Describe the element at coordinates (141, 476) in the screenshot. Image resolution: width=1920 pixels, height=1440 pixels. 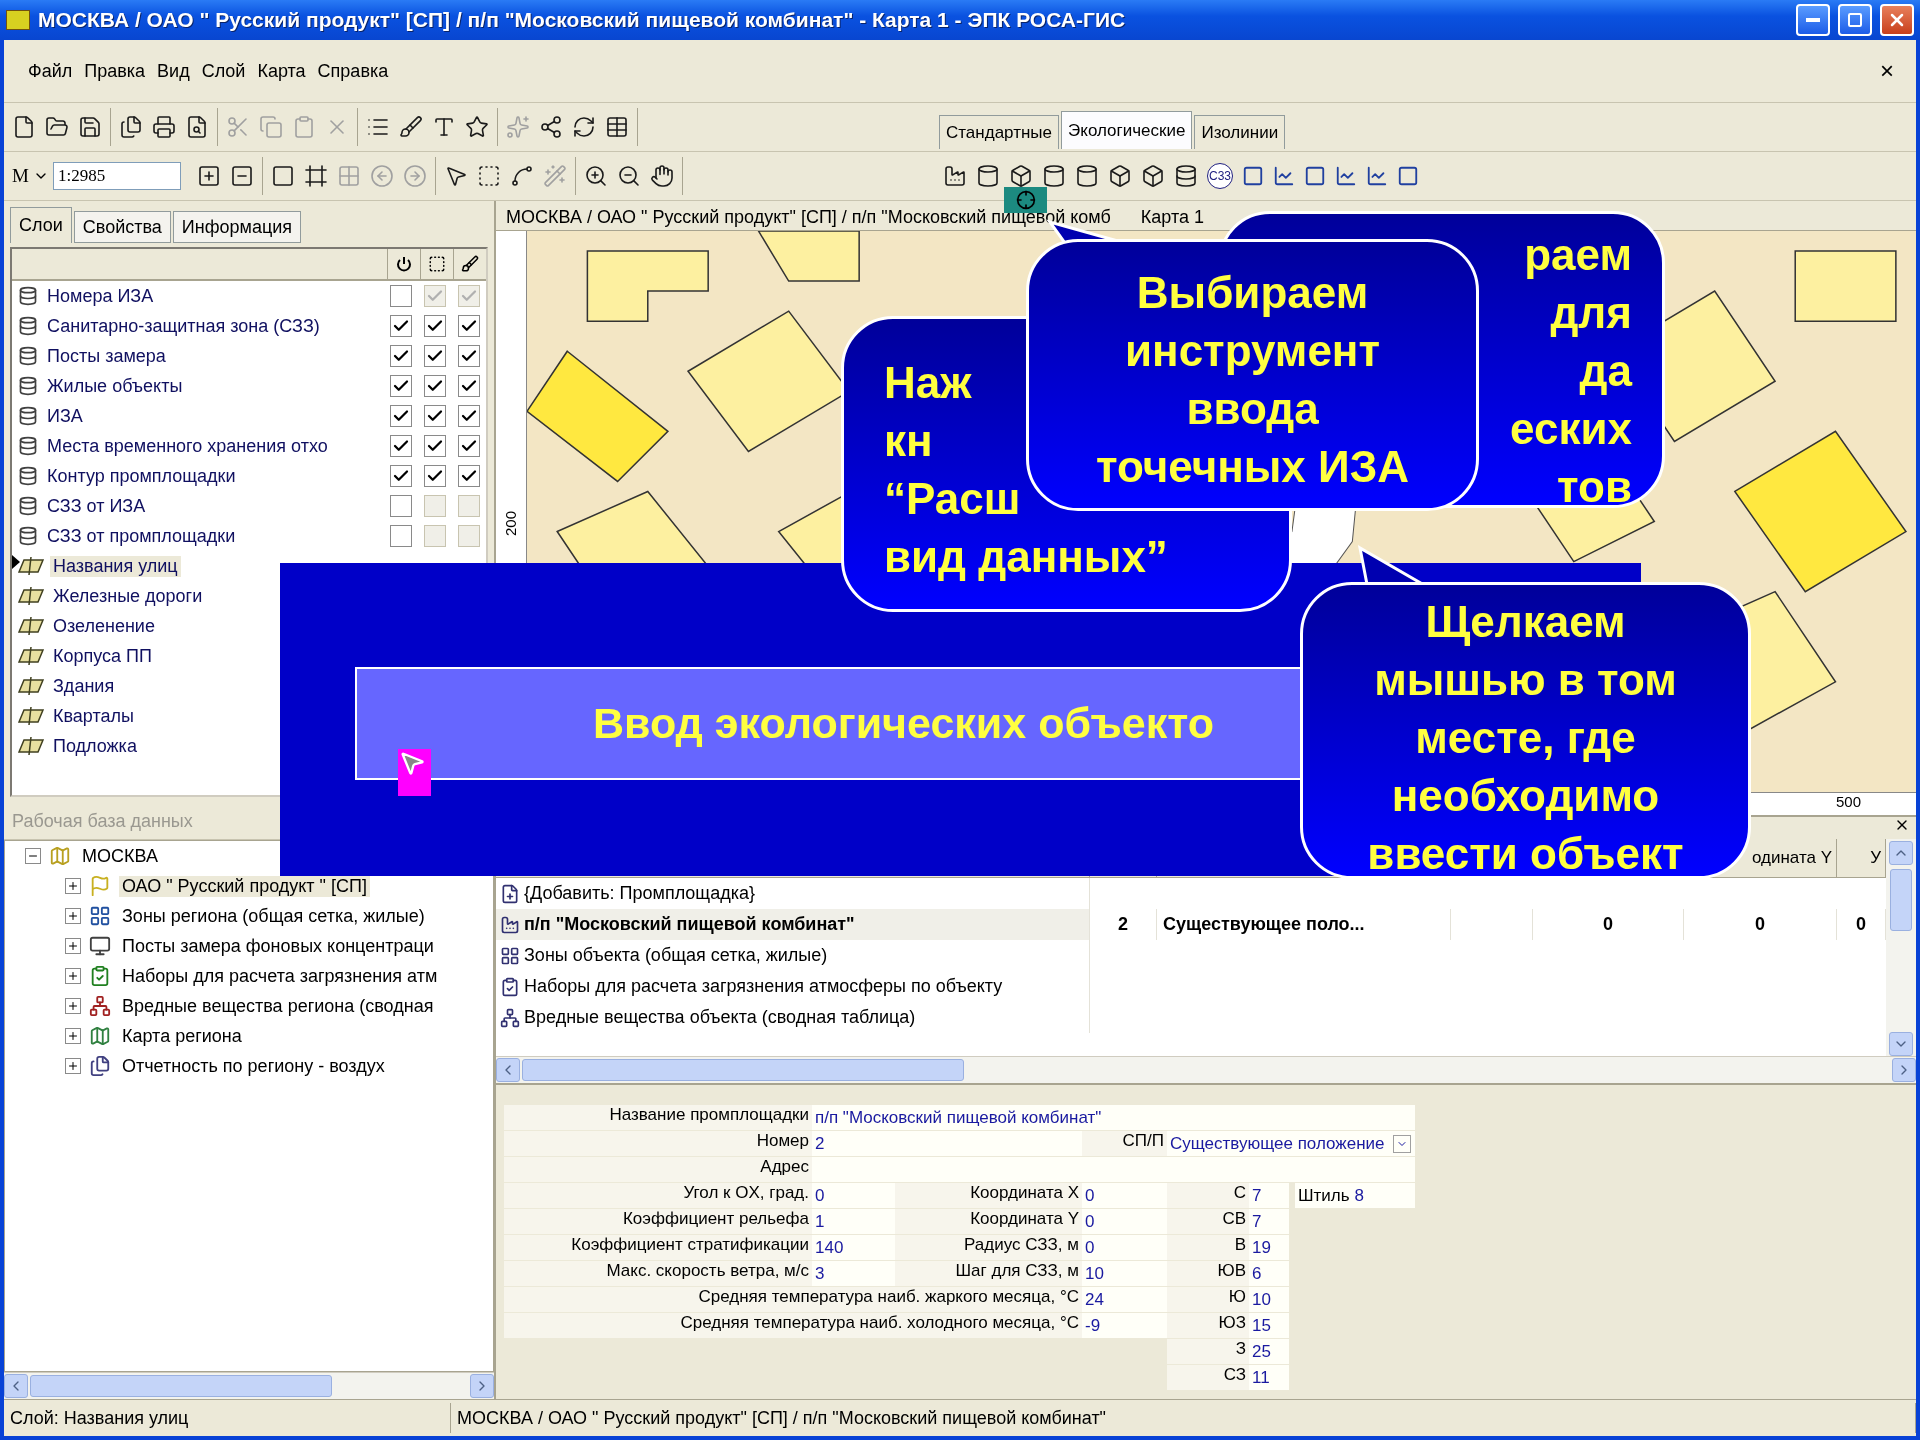
I see `layer-name: Контур промплощадки` at that location.